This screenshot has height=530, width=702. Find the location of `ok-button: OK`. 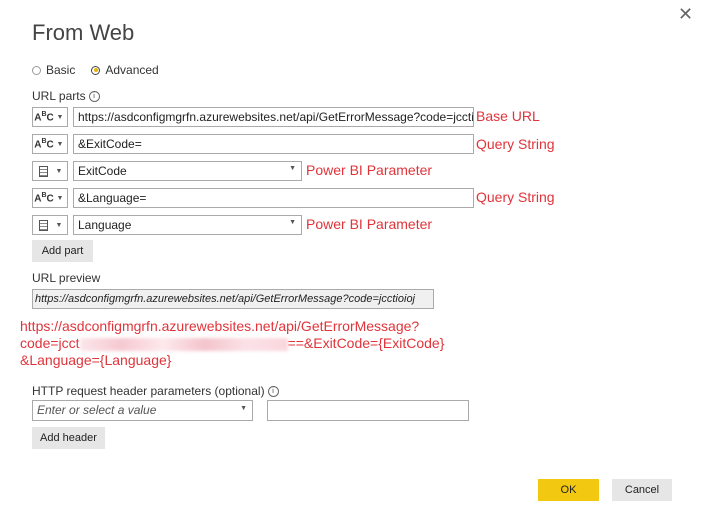

ok-button: OK is located at coordinates (568, 490).